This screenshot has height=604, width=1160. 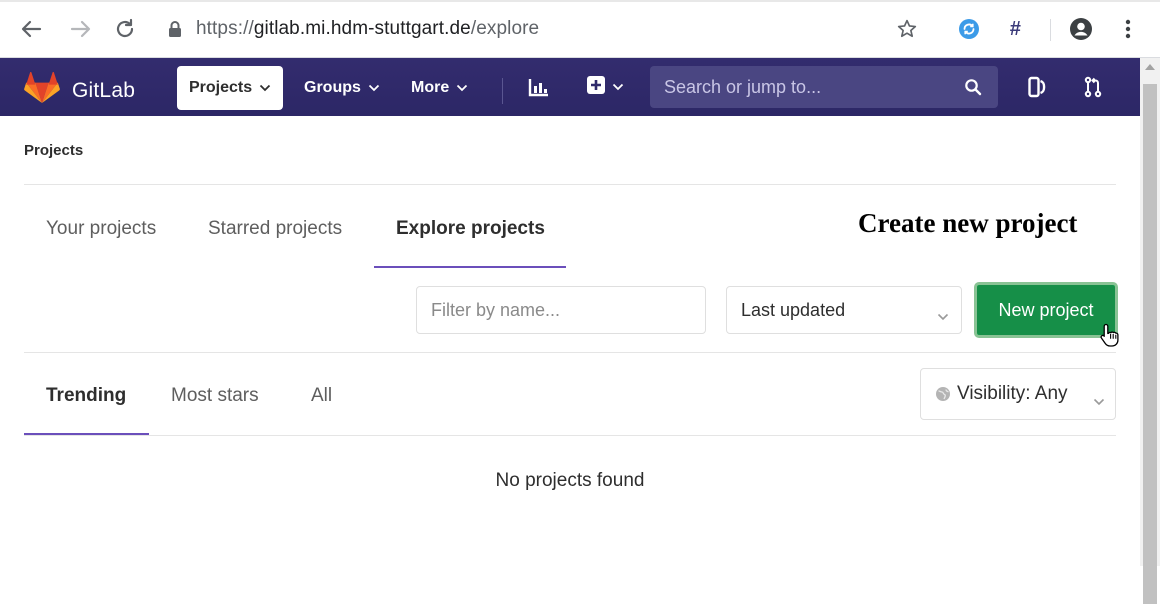 I want to click on scroll-up-arrow-icon, so click(x=1150, y=67).